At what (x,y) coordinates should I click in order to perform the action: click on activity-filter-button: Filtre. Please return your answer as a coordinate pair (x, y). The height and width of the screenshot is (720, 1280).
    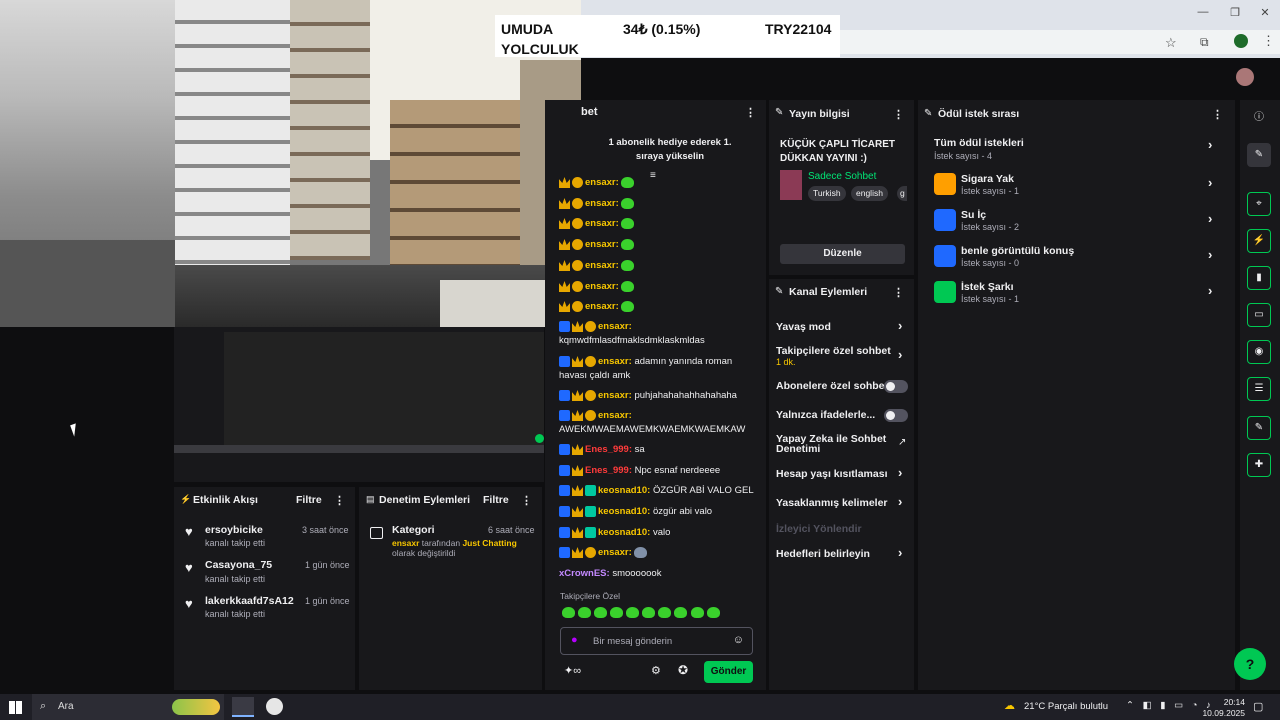
    Looking at the image, I should click on (309, 500).